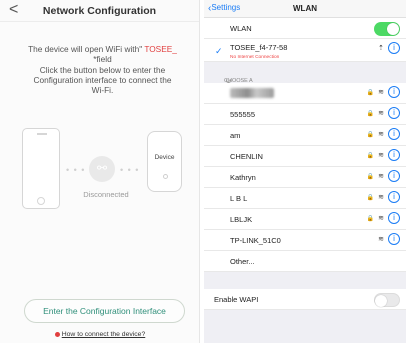 The image size is (406, 343). Describe the element at coordinates (305, 198) in the screenshot. I see `network-row: L B L 🔒 ≋ i` at that location.